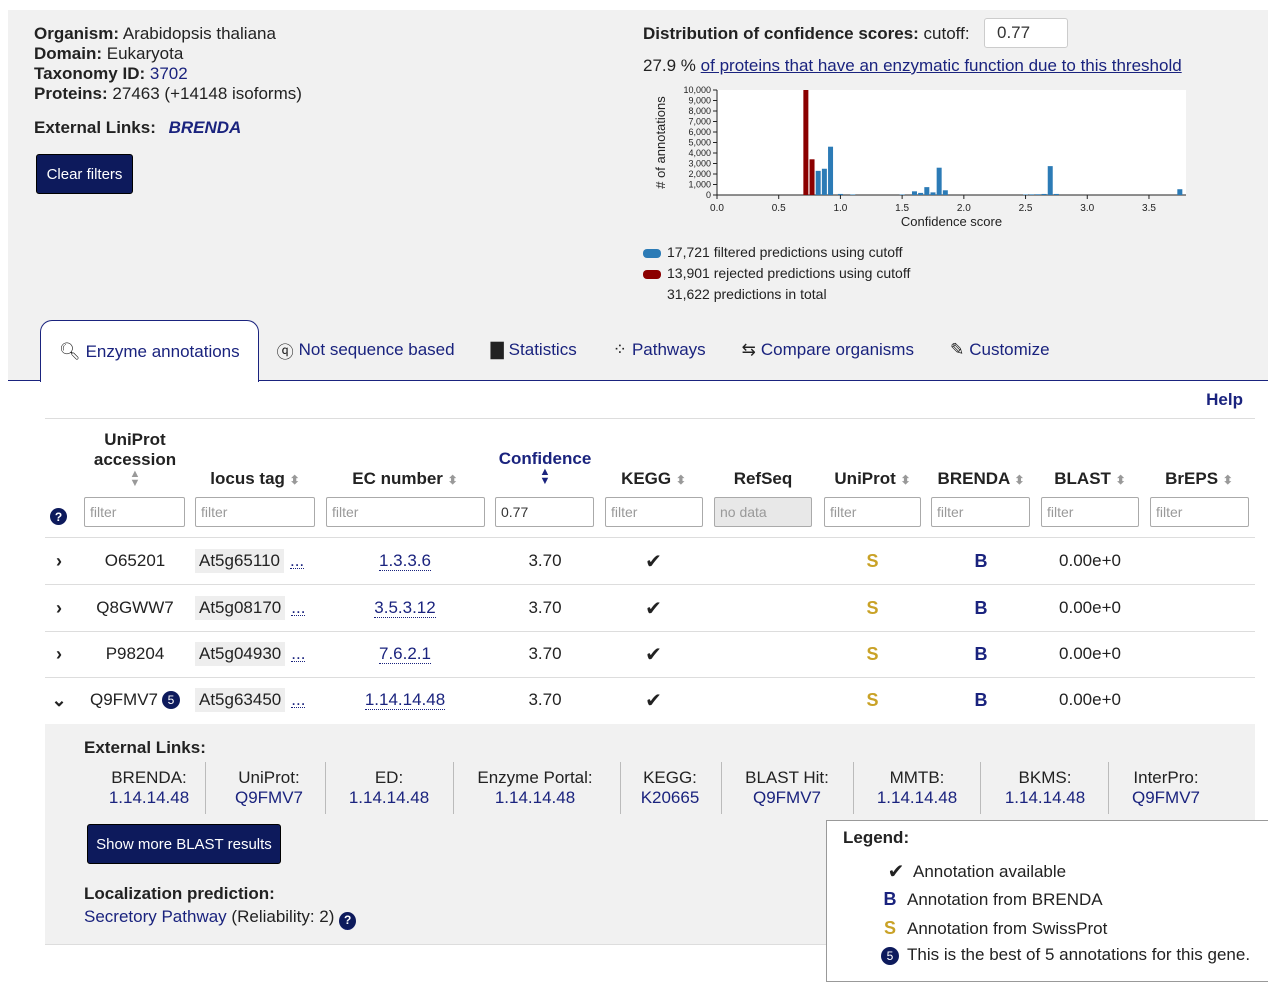 Image resolution: width=1268 pixels, height=982 pixels. I want to click on x-tick-label: 1.5, so click(902, 208).